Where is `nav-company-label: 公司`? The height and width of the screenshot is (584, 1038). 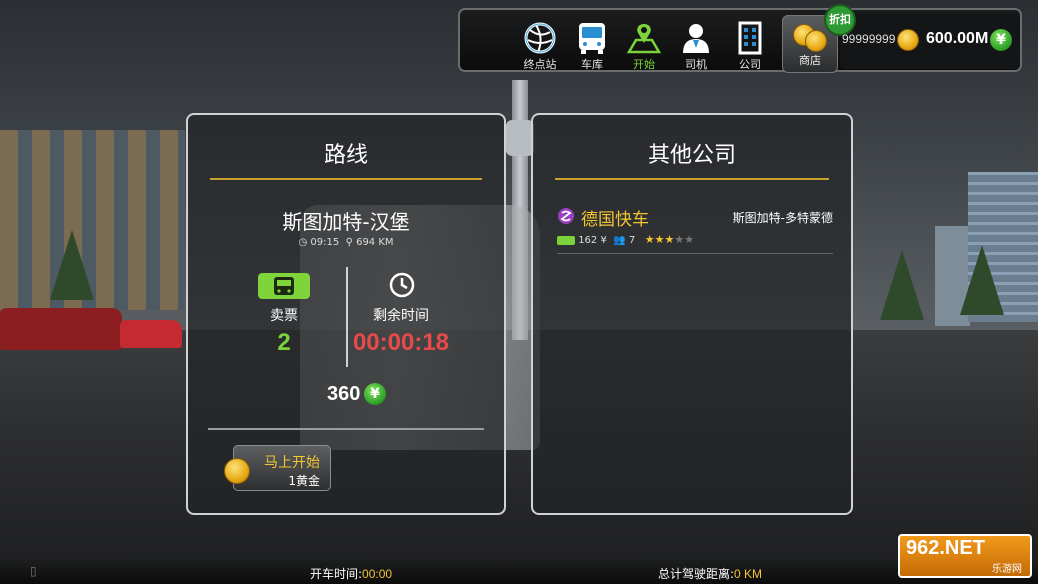
nav-company-label: 公司 is located at coordinates (750, 64).